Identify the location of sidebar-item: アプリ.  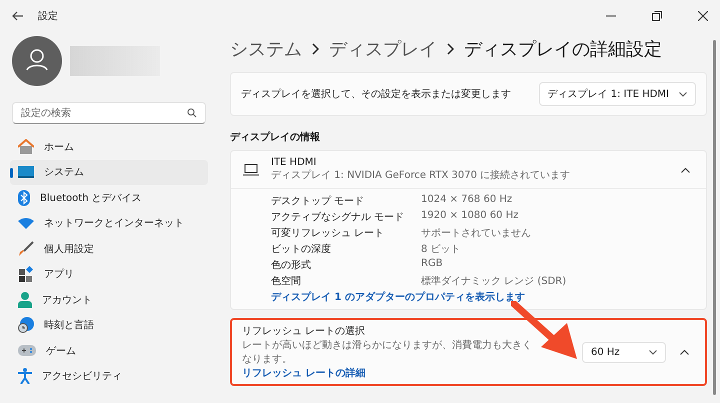
(109, 274).